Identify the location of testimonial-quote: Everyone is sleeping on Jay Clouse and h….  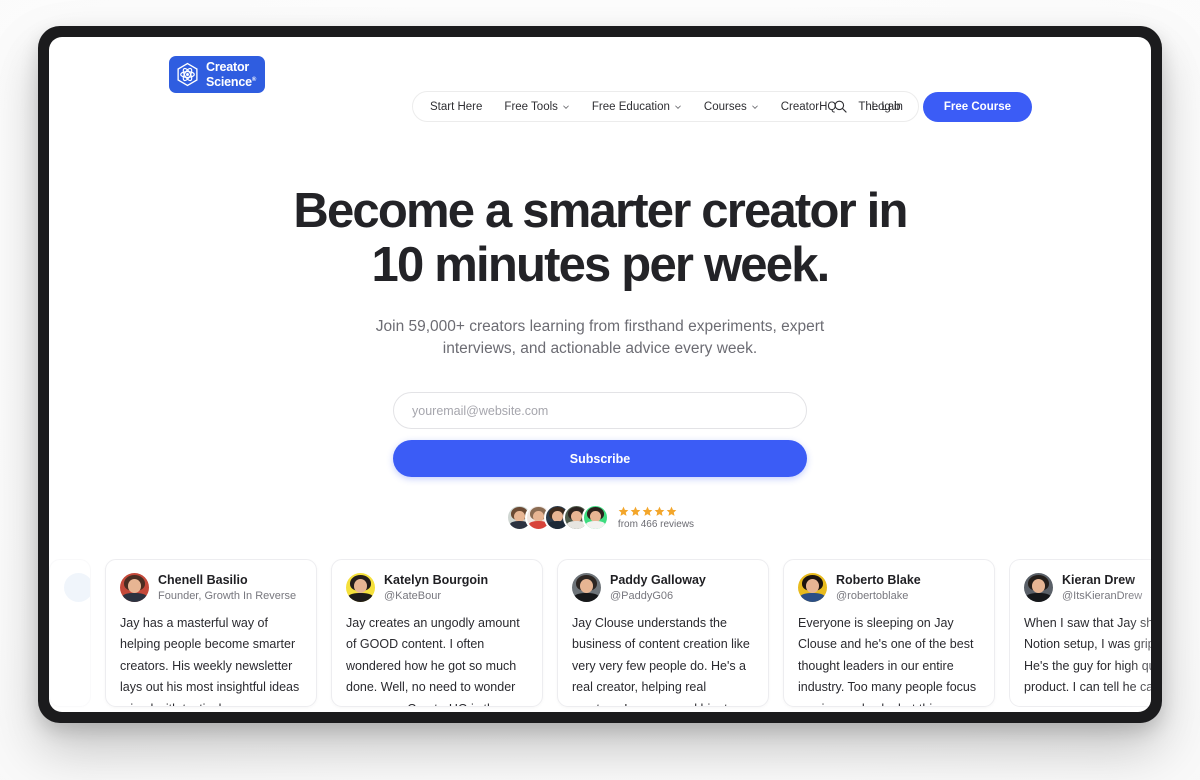
(887, 660).